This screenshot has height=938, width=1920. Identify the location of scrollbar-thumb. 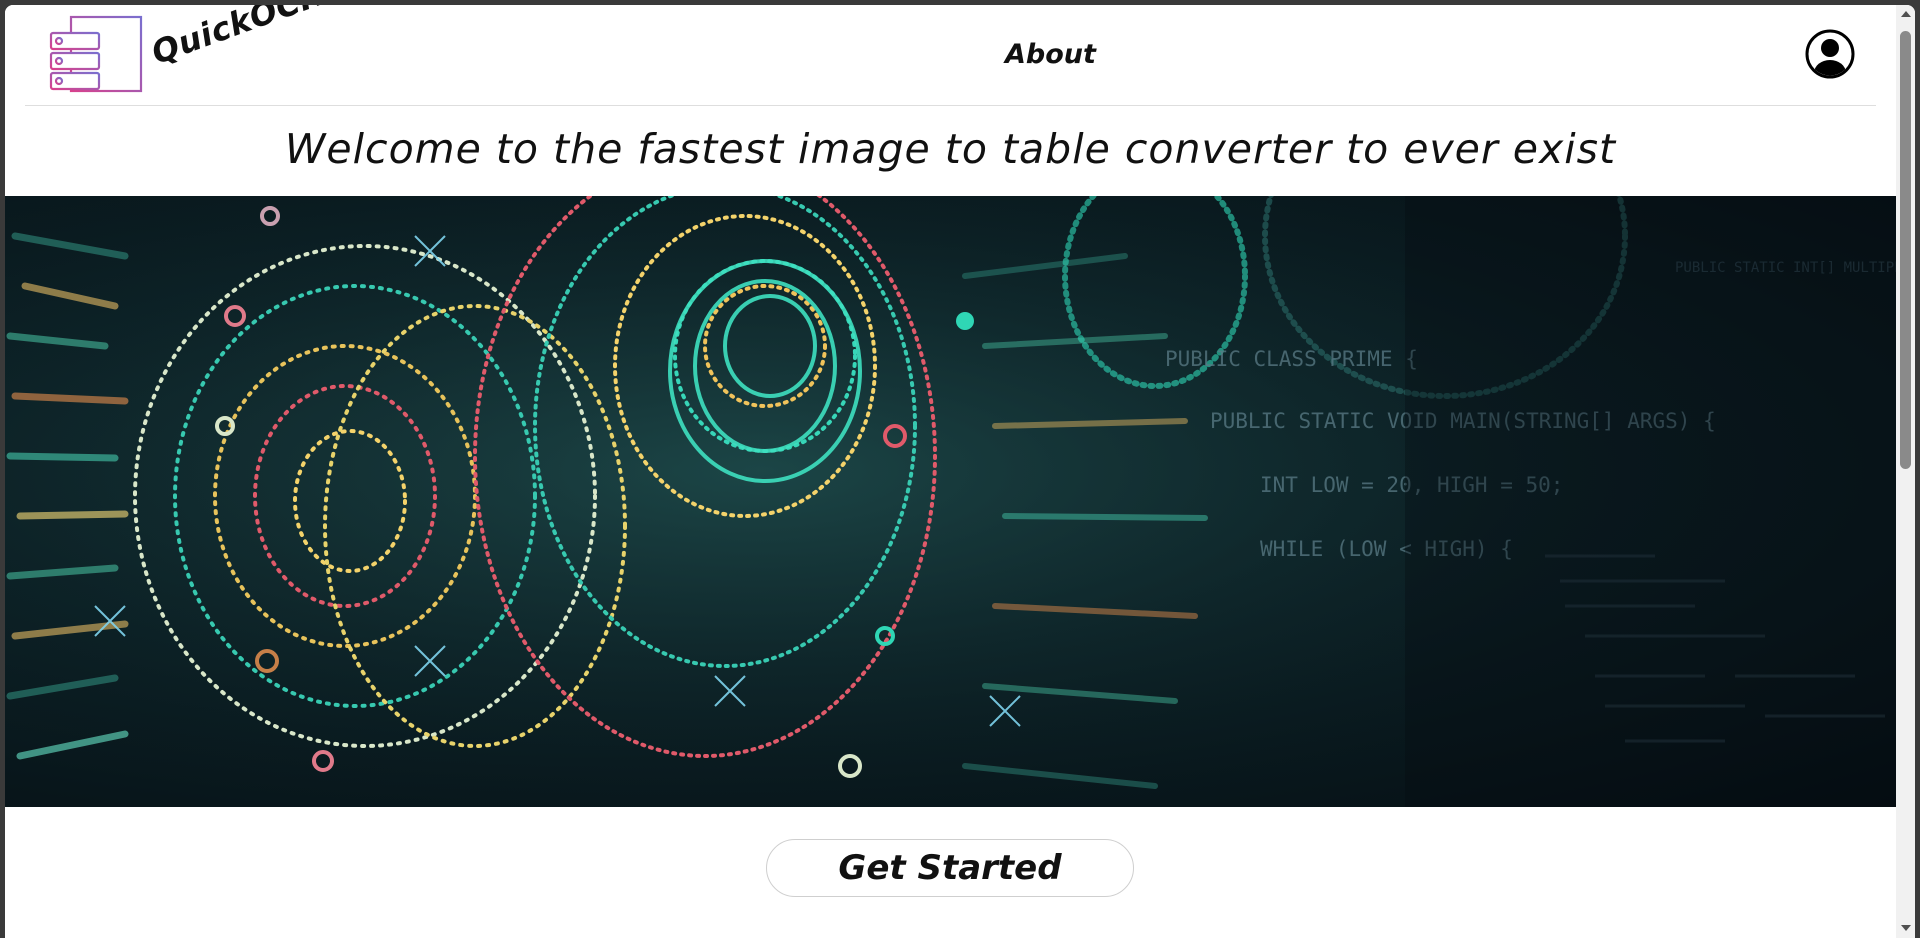
(1905, 250).